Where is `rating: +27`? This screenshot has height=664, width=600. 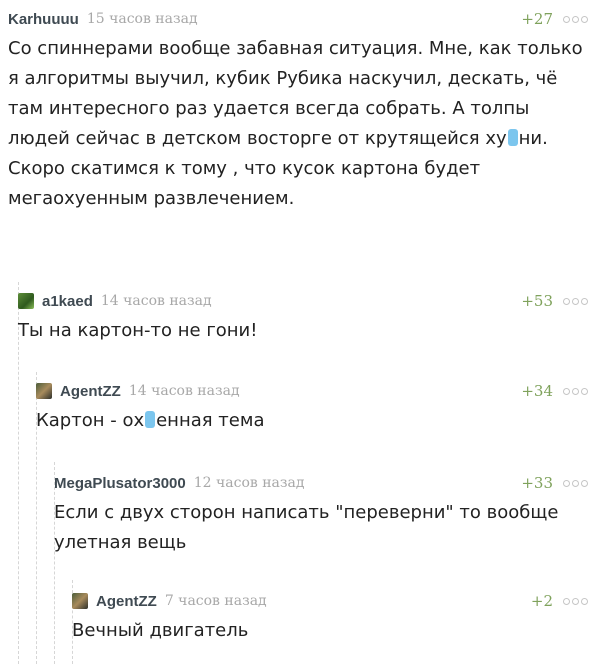 rating: +27 is located at coordinates (537, 19).